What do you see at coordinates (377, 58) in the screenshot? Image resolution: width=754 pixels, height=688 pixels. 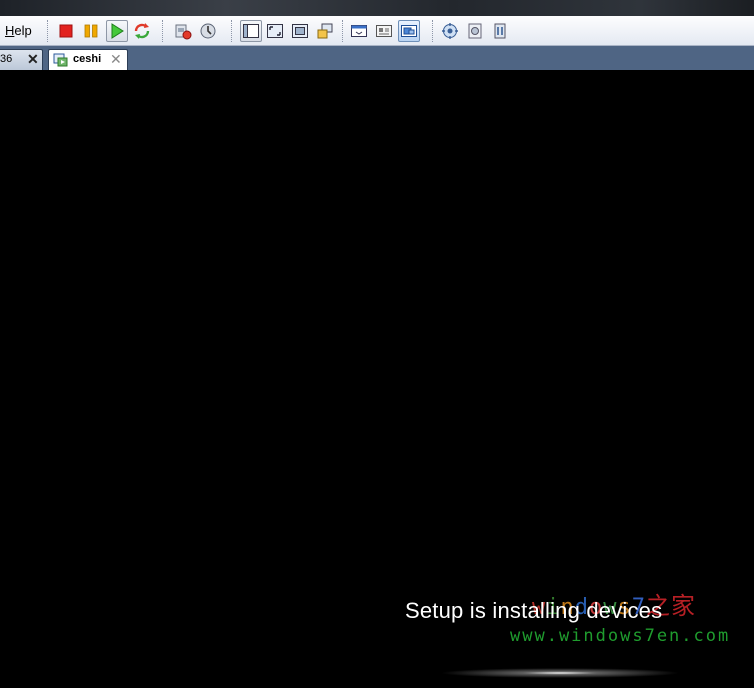 I see `tab-bar: 36 ✕ ceshi ✕` at bounding box center [377, 58].